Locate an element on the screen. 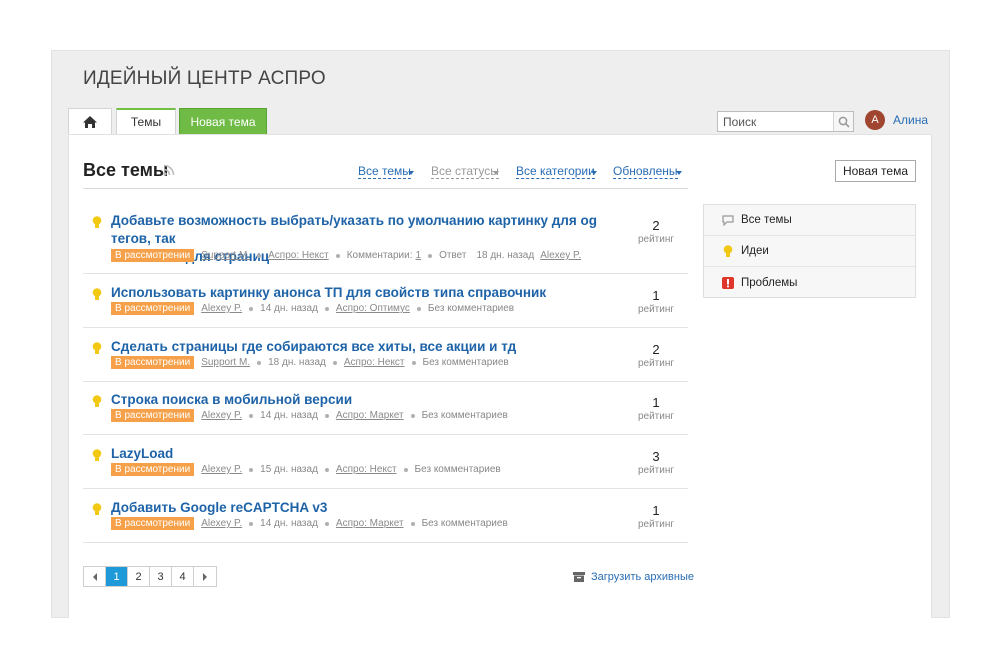 The image size is (1000, 669). page-button-3: 3 is located at coordinates (161, 576).